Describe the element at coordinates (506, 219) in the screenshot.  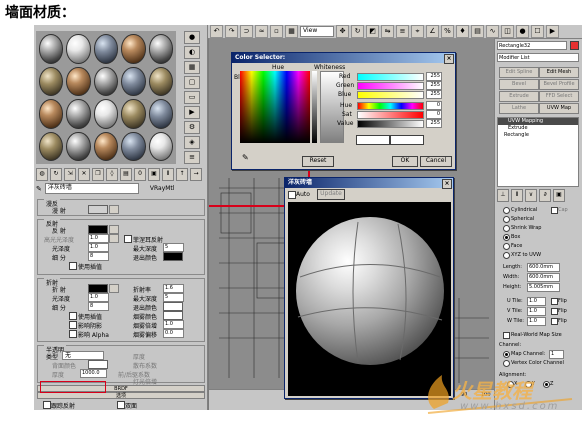
I see `mapping-spherical-radio` at that location.